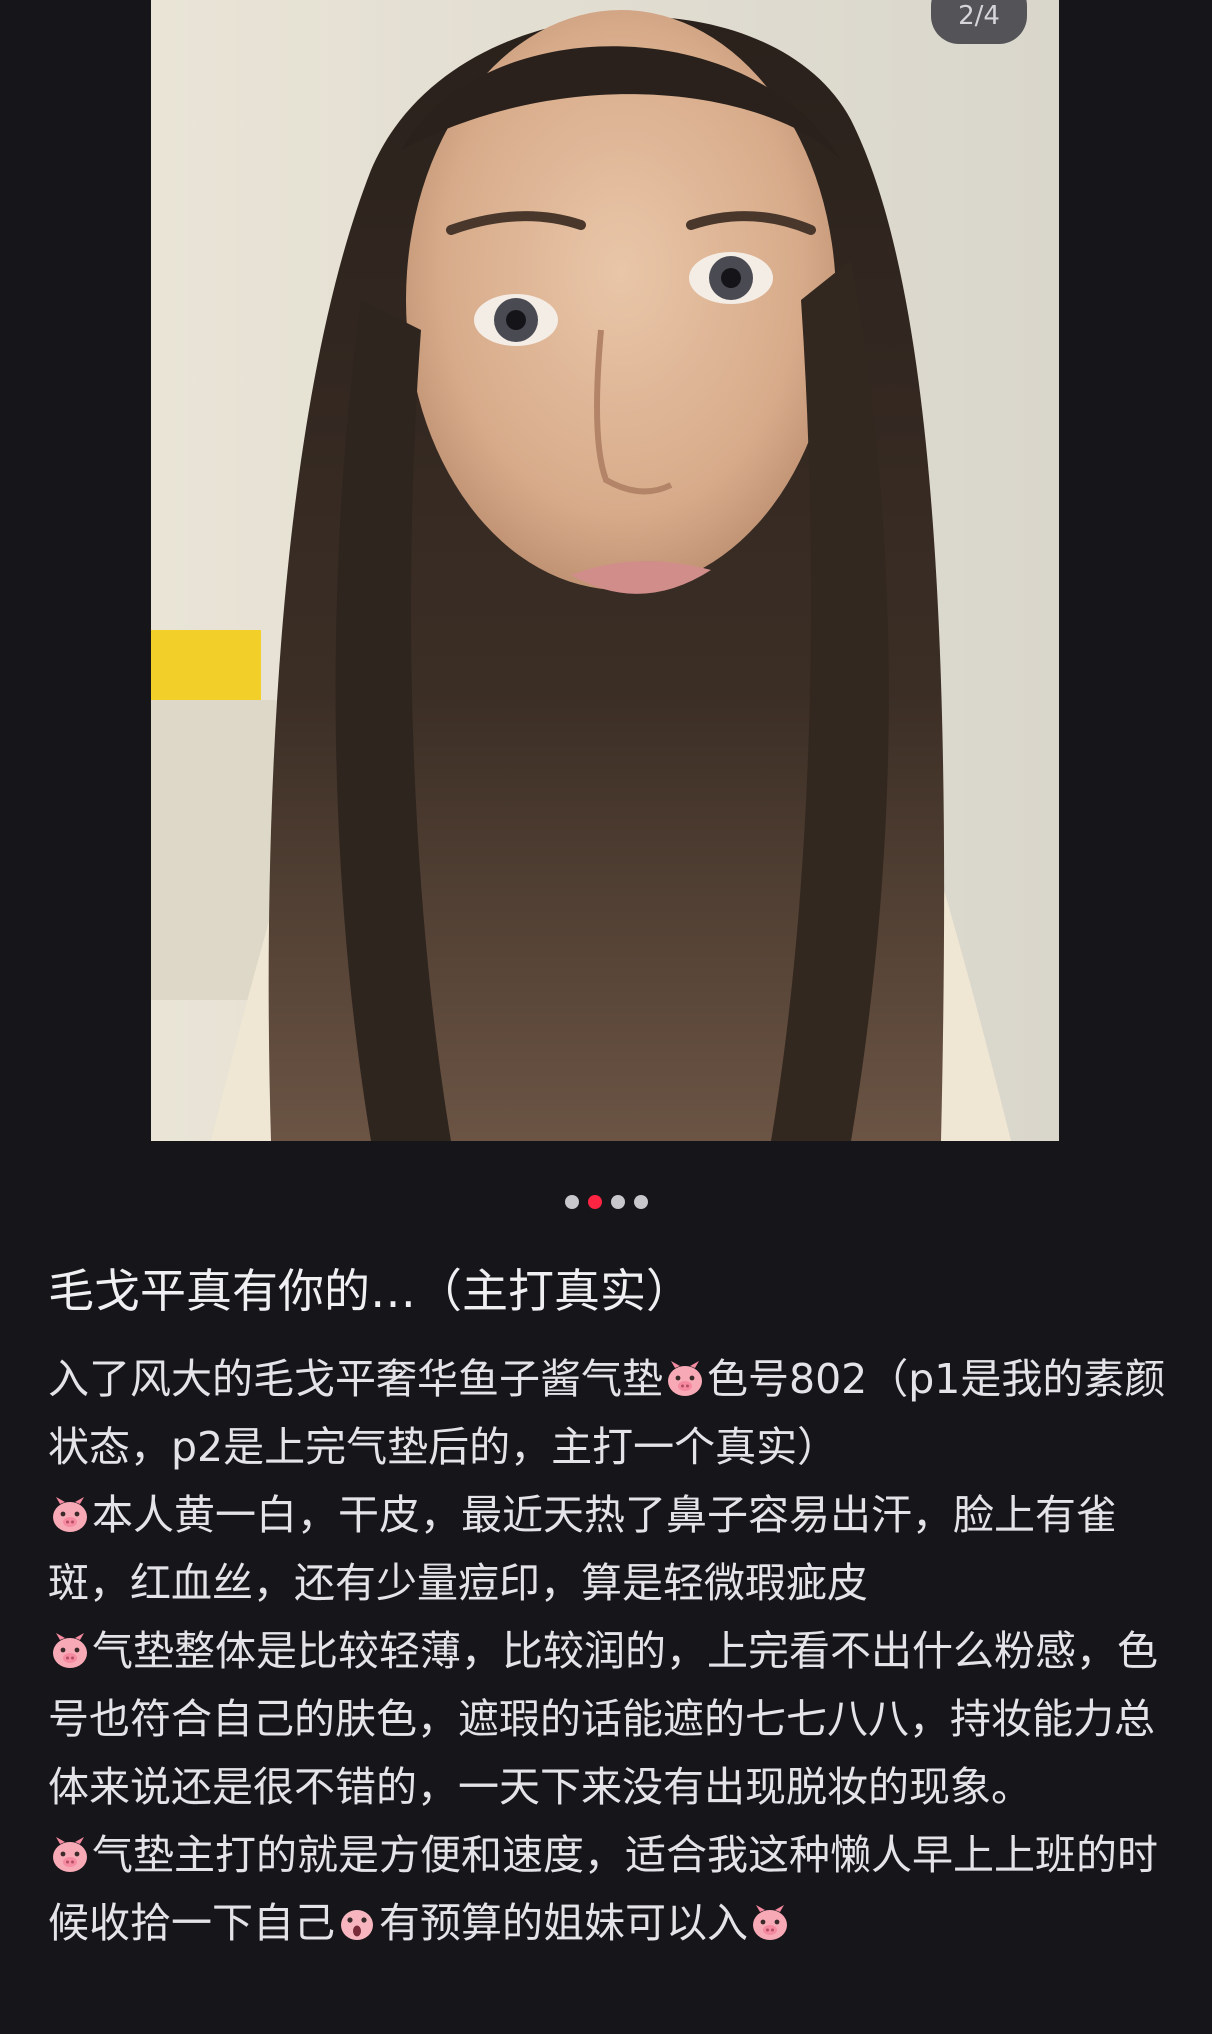  What do you see at coordinates (355, 1379) in the screenshot?
I see `paragraph-text: 入了风大的毛戈平奢华鱼子酱气垫` at bounding box center [355, 1379].